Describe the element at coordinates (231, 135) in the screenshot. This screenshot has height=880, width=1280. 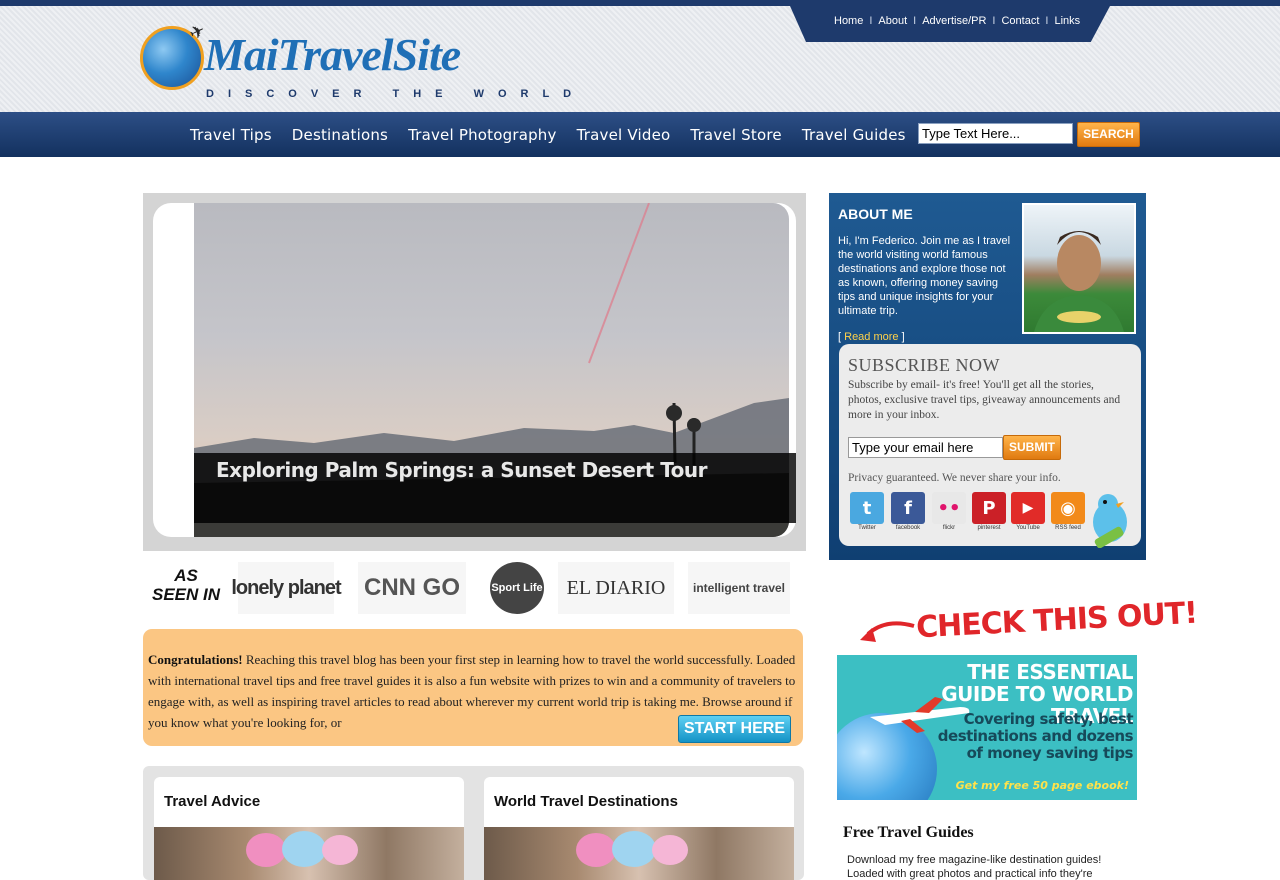
I see `nav-travel-tips: Travel Tips` at that location.